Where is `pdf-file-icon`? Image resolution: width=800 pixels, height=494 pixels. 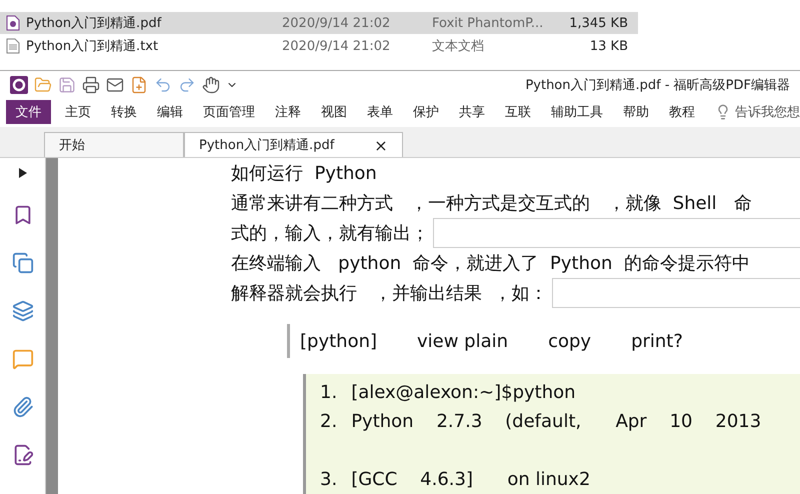
pdf-file-icon is located at coordinates (13, 23).